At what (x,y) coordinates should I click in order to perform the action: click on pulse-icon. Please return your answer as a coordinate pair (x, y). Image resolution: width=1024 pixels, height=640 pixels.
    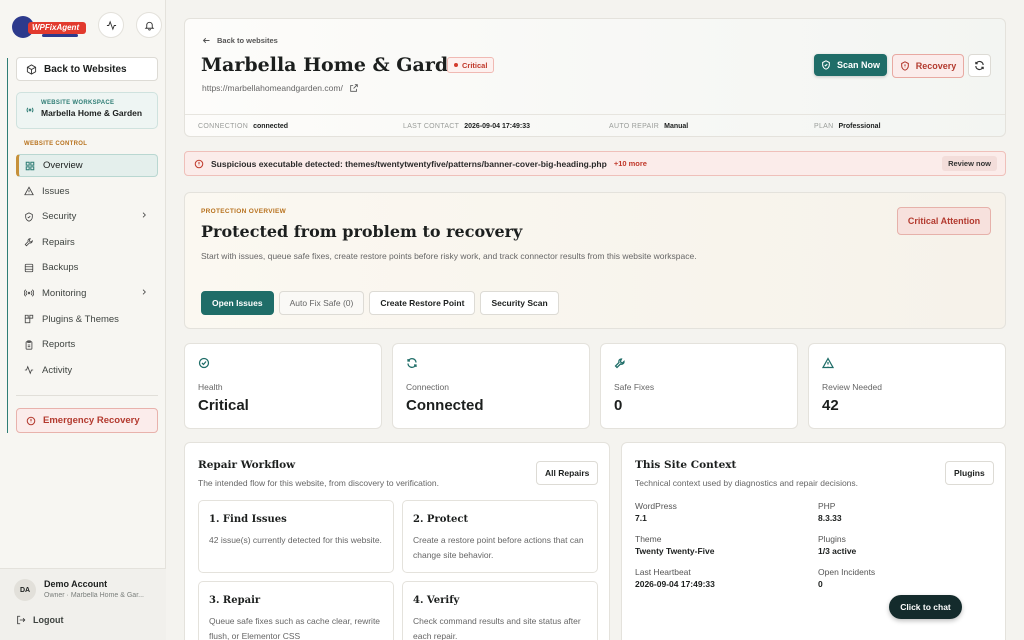
    Looking at the image, I should click on (111, 25).